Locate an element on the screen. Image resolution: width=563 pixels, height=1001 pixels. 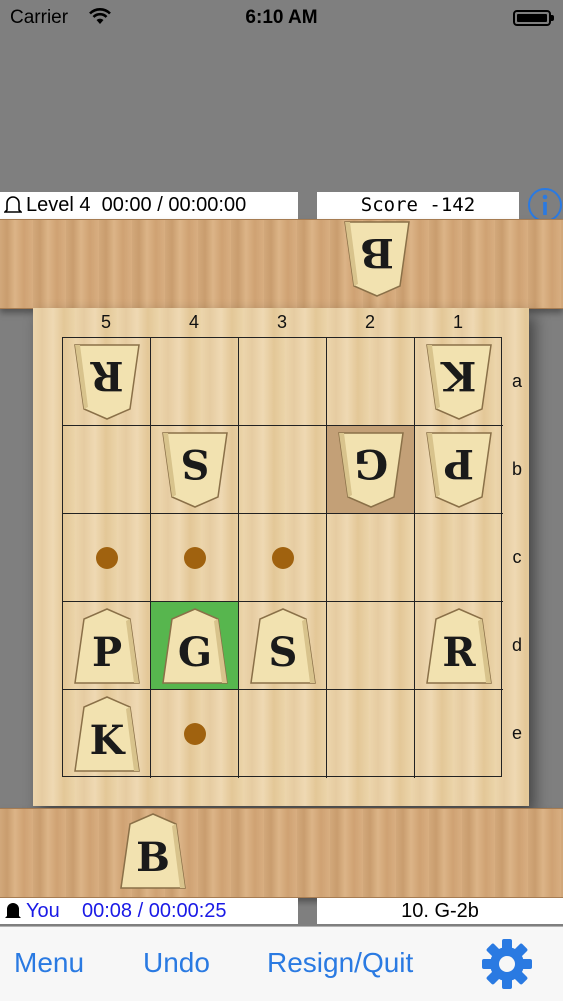
player-name: You is located at coordinates (43, 911).